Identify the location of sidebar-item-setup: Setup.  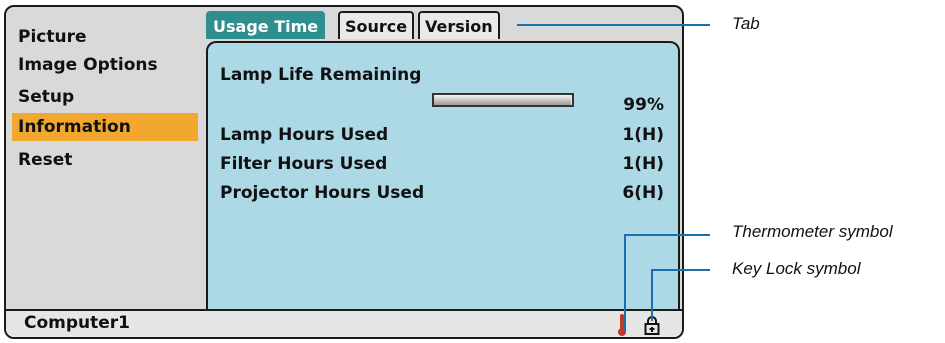
(105, 97).